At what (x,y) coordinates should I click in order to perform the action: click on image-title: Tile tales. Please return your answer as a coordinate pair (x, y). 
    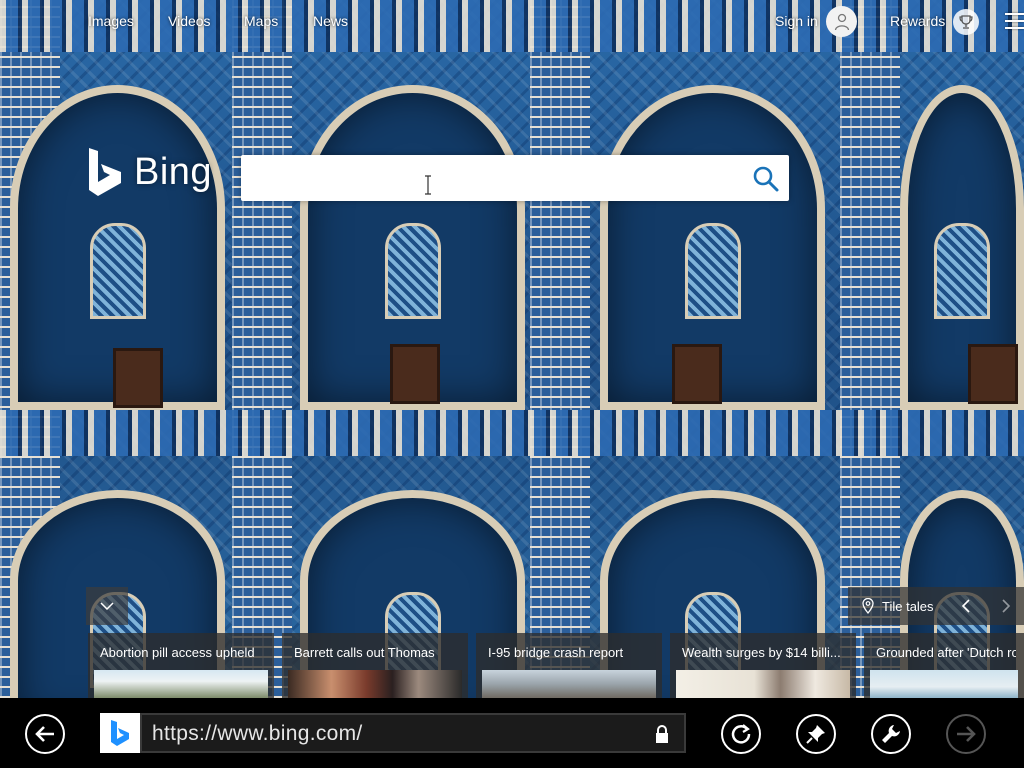
    Looking at the image, I should click on (908, 606).